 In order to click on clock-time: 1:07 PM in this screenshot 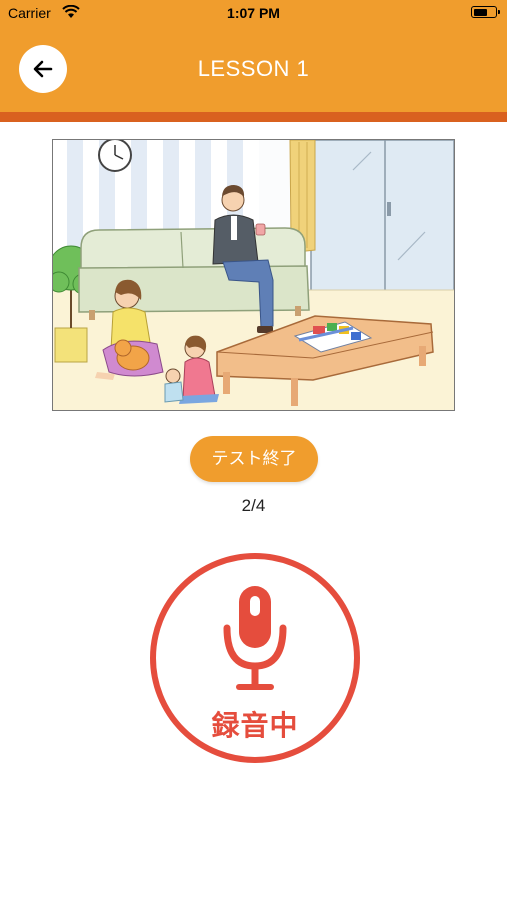, I will do `click(253, 13)`.